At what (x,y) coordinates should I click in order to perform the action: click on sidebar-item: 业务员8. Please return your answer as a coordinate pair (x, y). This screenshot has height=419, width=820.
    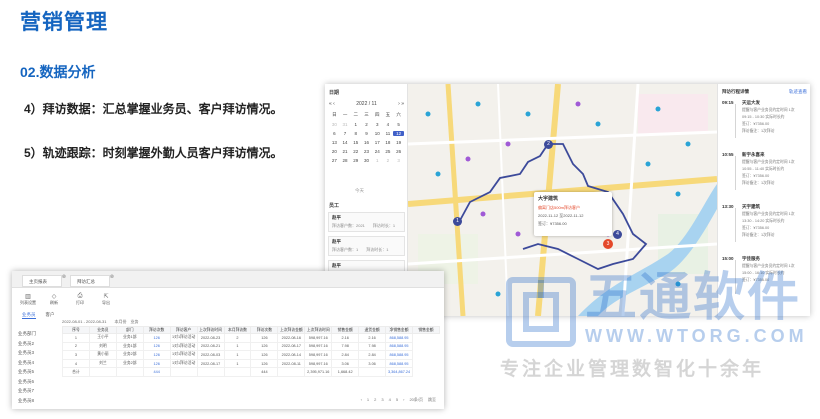
    Looking at the image, I should click on (37, 403).